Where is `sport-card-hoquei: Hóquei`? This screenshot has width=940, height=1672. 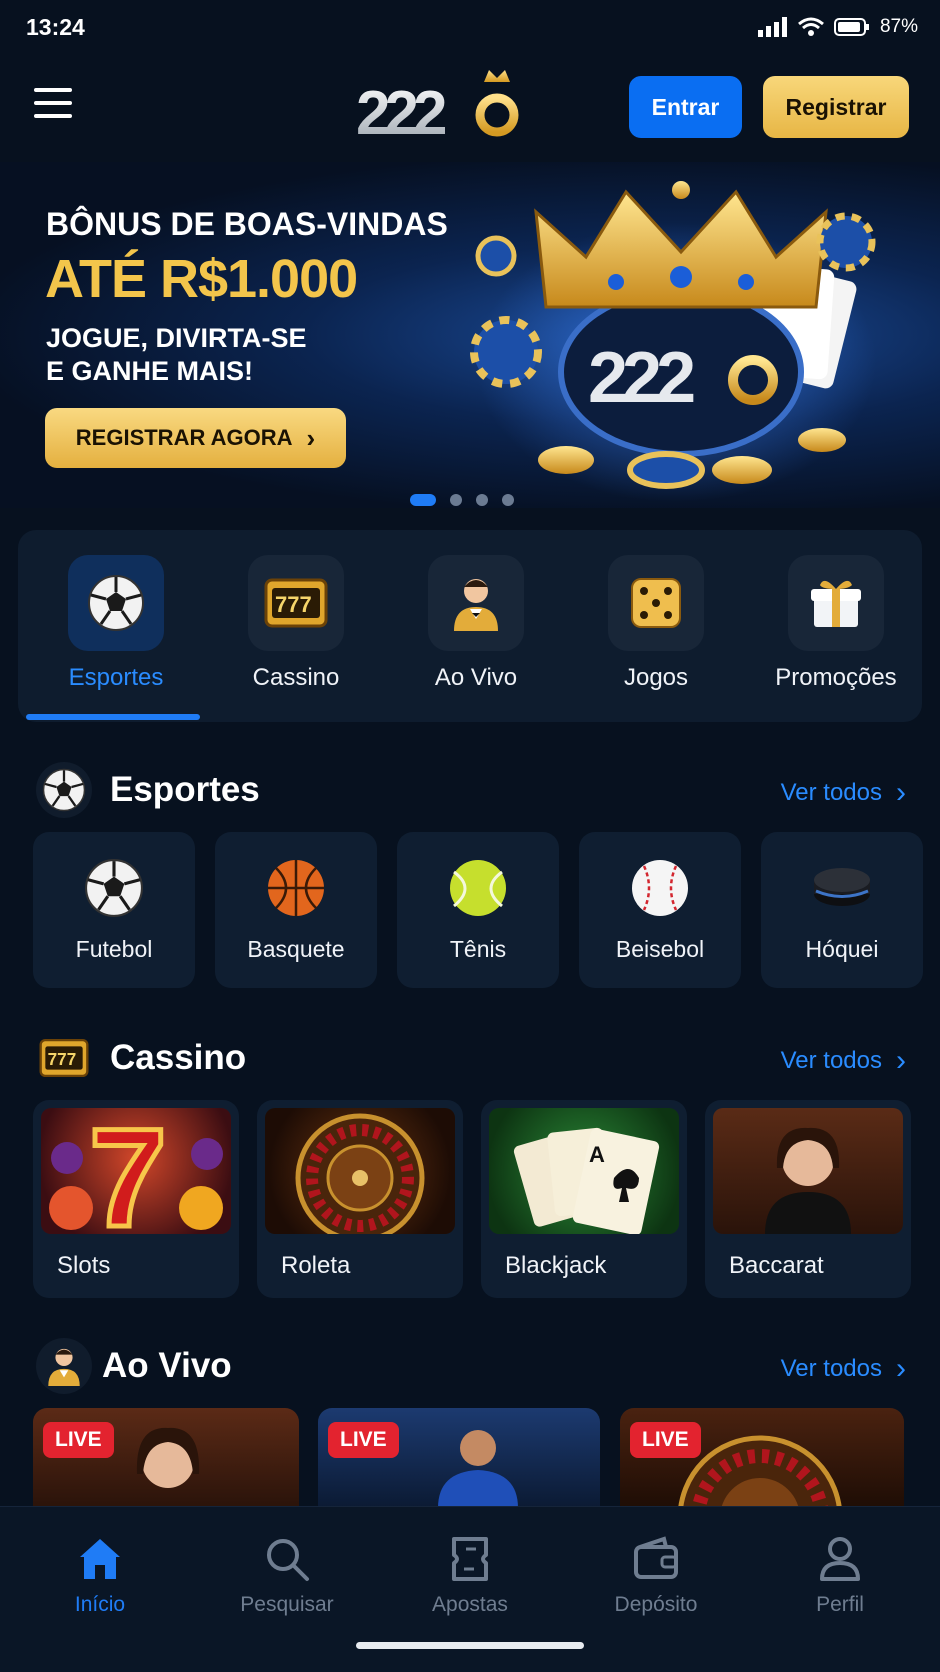
sport-card-hoquei: Hóquei is located at coordinates (842, 910).